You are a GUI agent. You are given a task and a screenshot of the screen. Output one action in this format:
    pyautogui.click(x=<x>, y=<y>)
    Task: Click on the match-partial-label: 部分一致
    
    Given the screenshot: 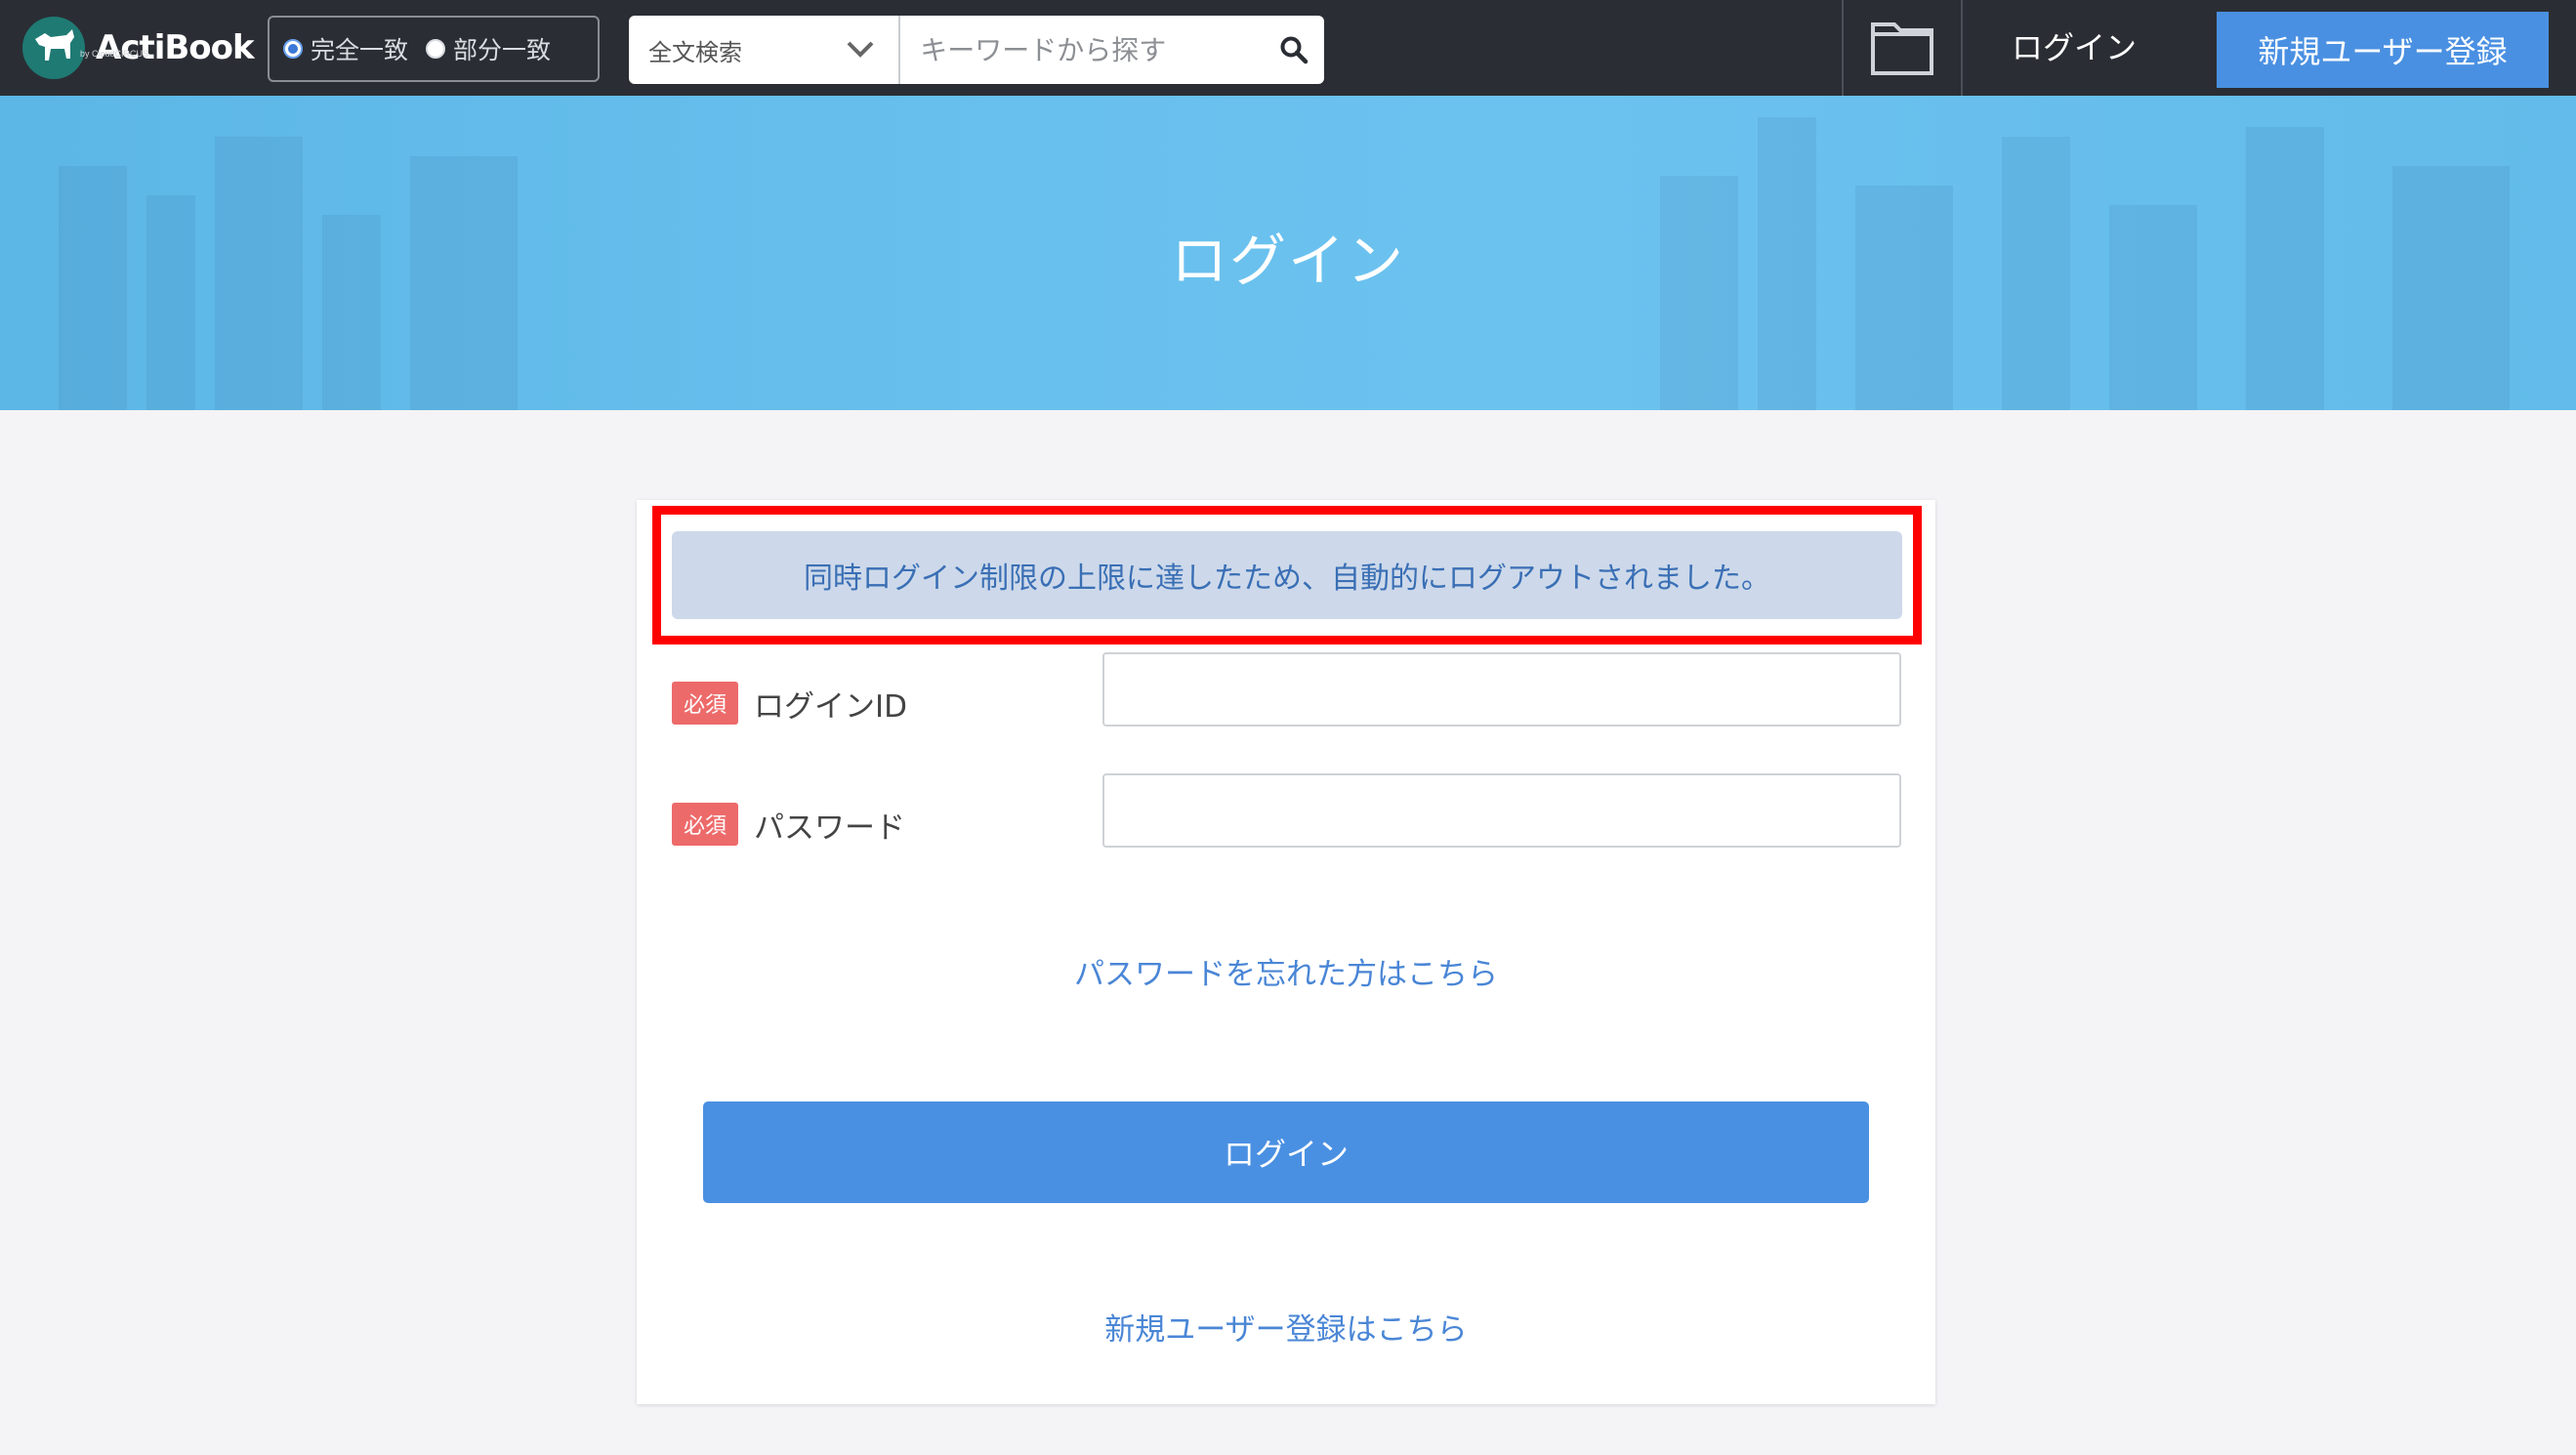 What is the action you would take?
    pyautogui.click(x=502, y=48)
    